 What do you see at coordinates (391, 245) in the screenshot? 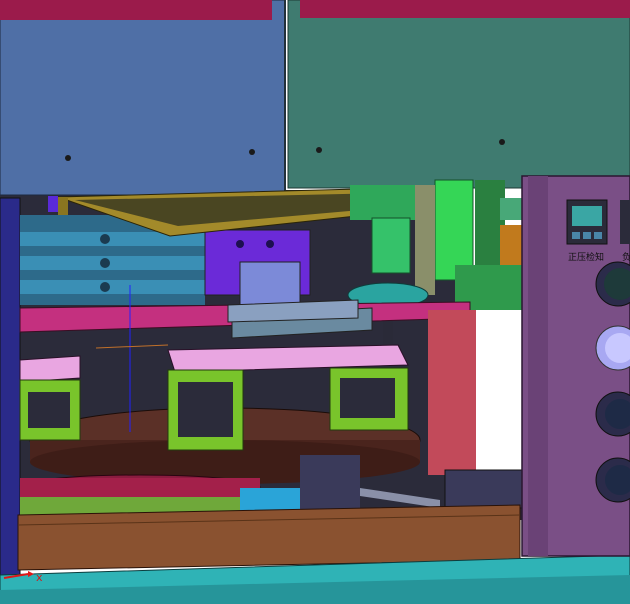
I see `pneumatic-cylinder` at bounding box center [391, 245].